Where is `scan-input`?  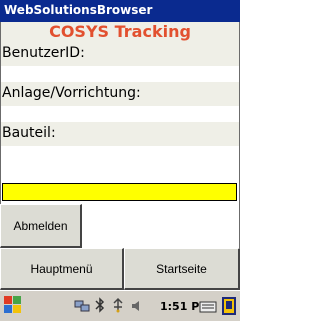 scan-input is located at coordinates (119, 192).